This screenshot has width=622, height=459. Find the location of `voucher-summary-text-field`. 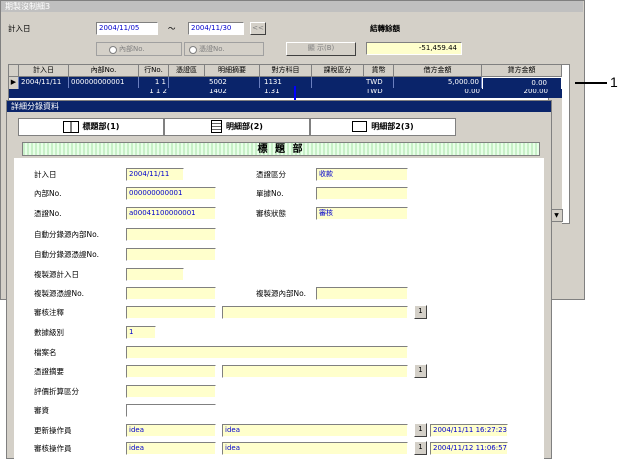

voucher-summary-text-field is located at coordinates (315, 371).